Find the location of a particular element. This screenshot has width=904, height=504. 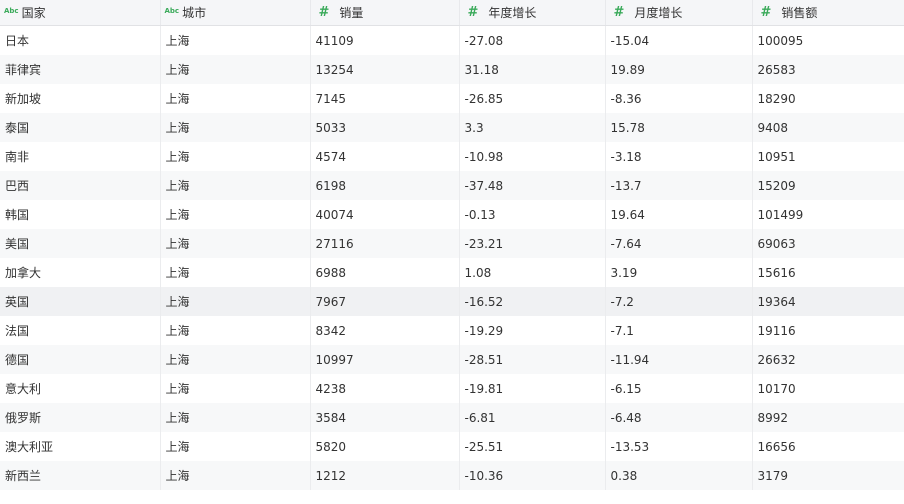

table-row: 美国 上海 27116 -23.21 -7.64 69063 is located at coordinates (452, 243).